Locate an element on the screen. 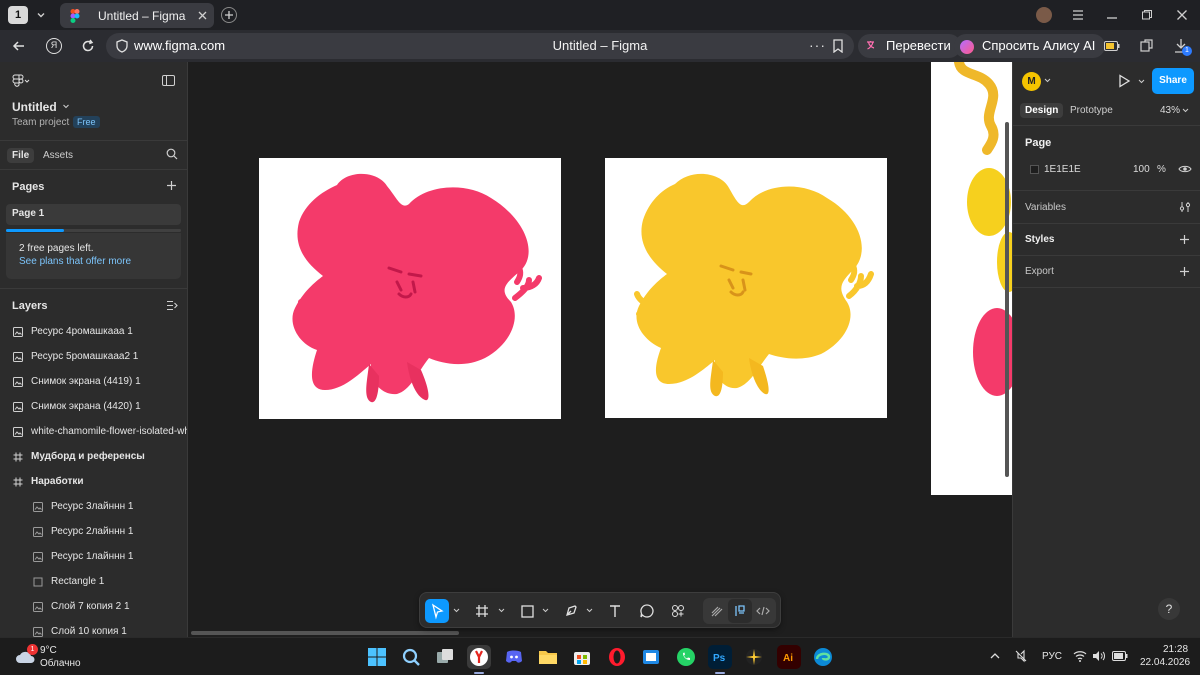 This screenshot has height=675, width=1200. shape-tool-button is located at coordinates (527, 611).